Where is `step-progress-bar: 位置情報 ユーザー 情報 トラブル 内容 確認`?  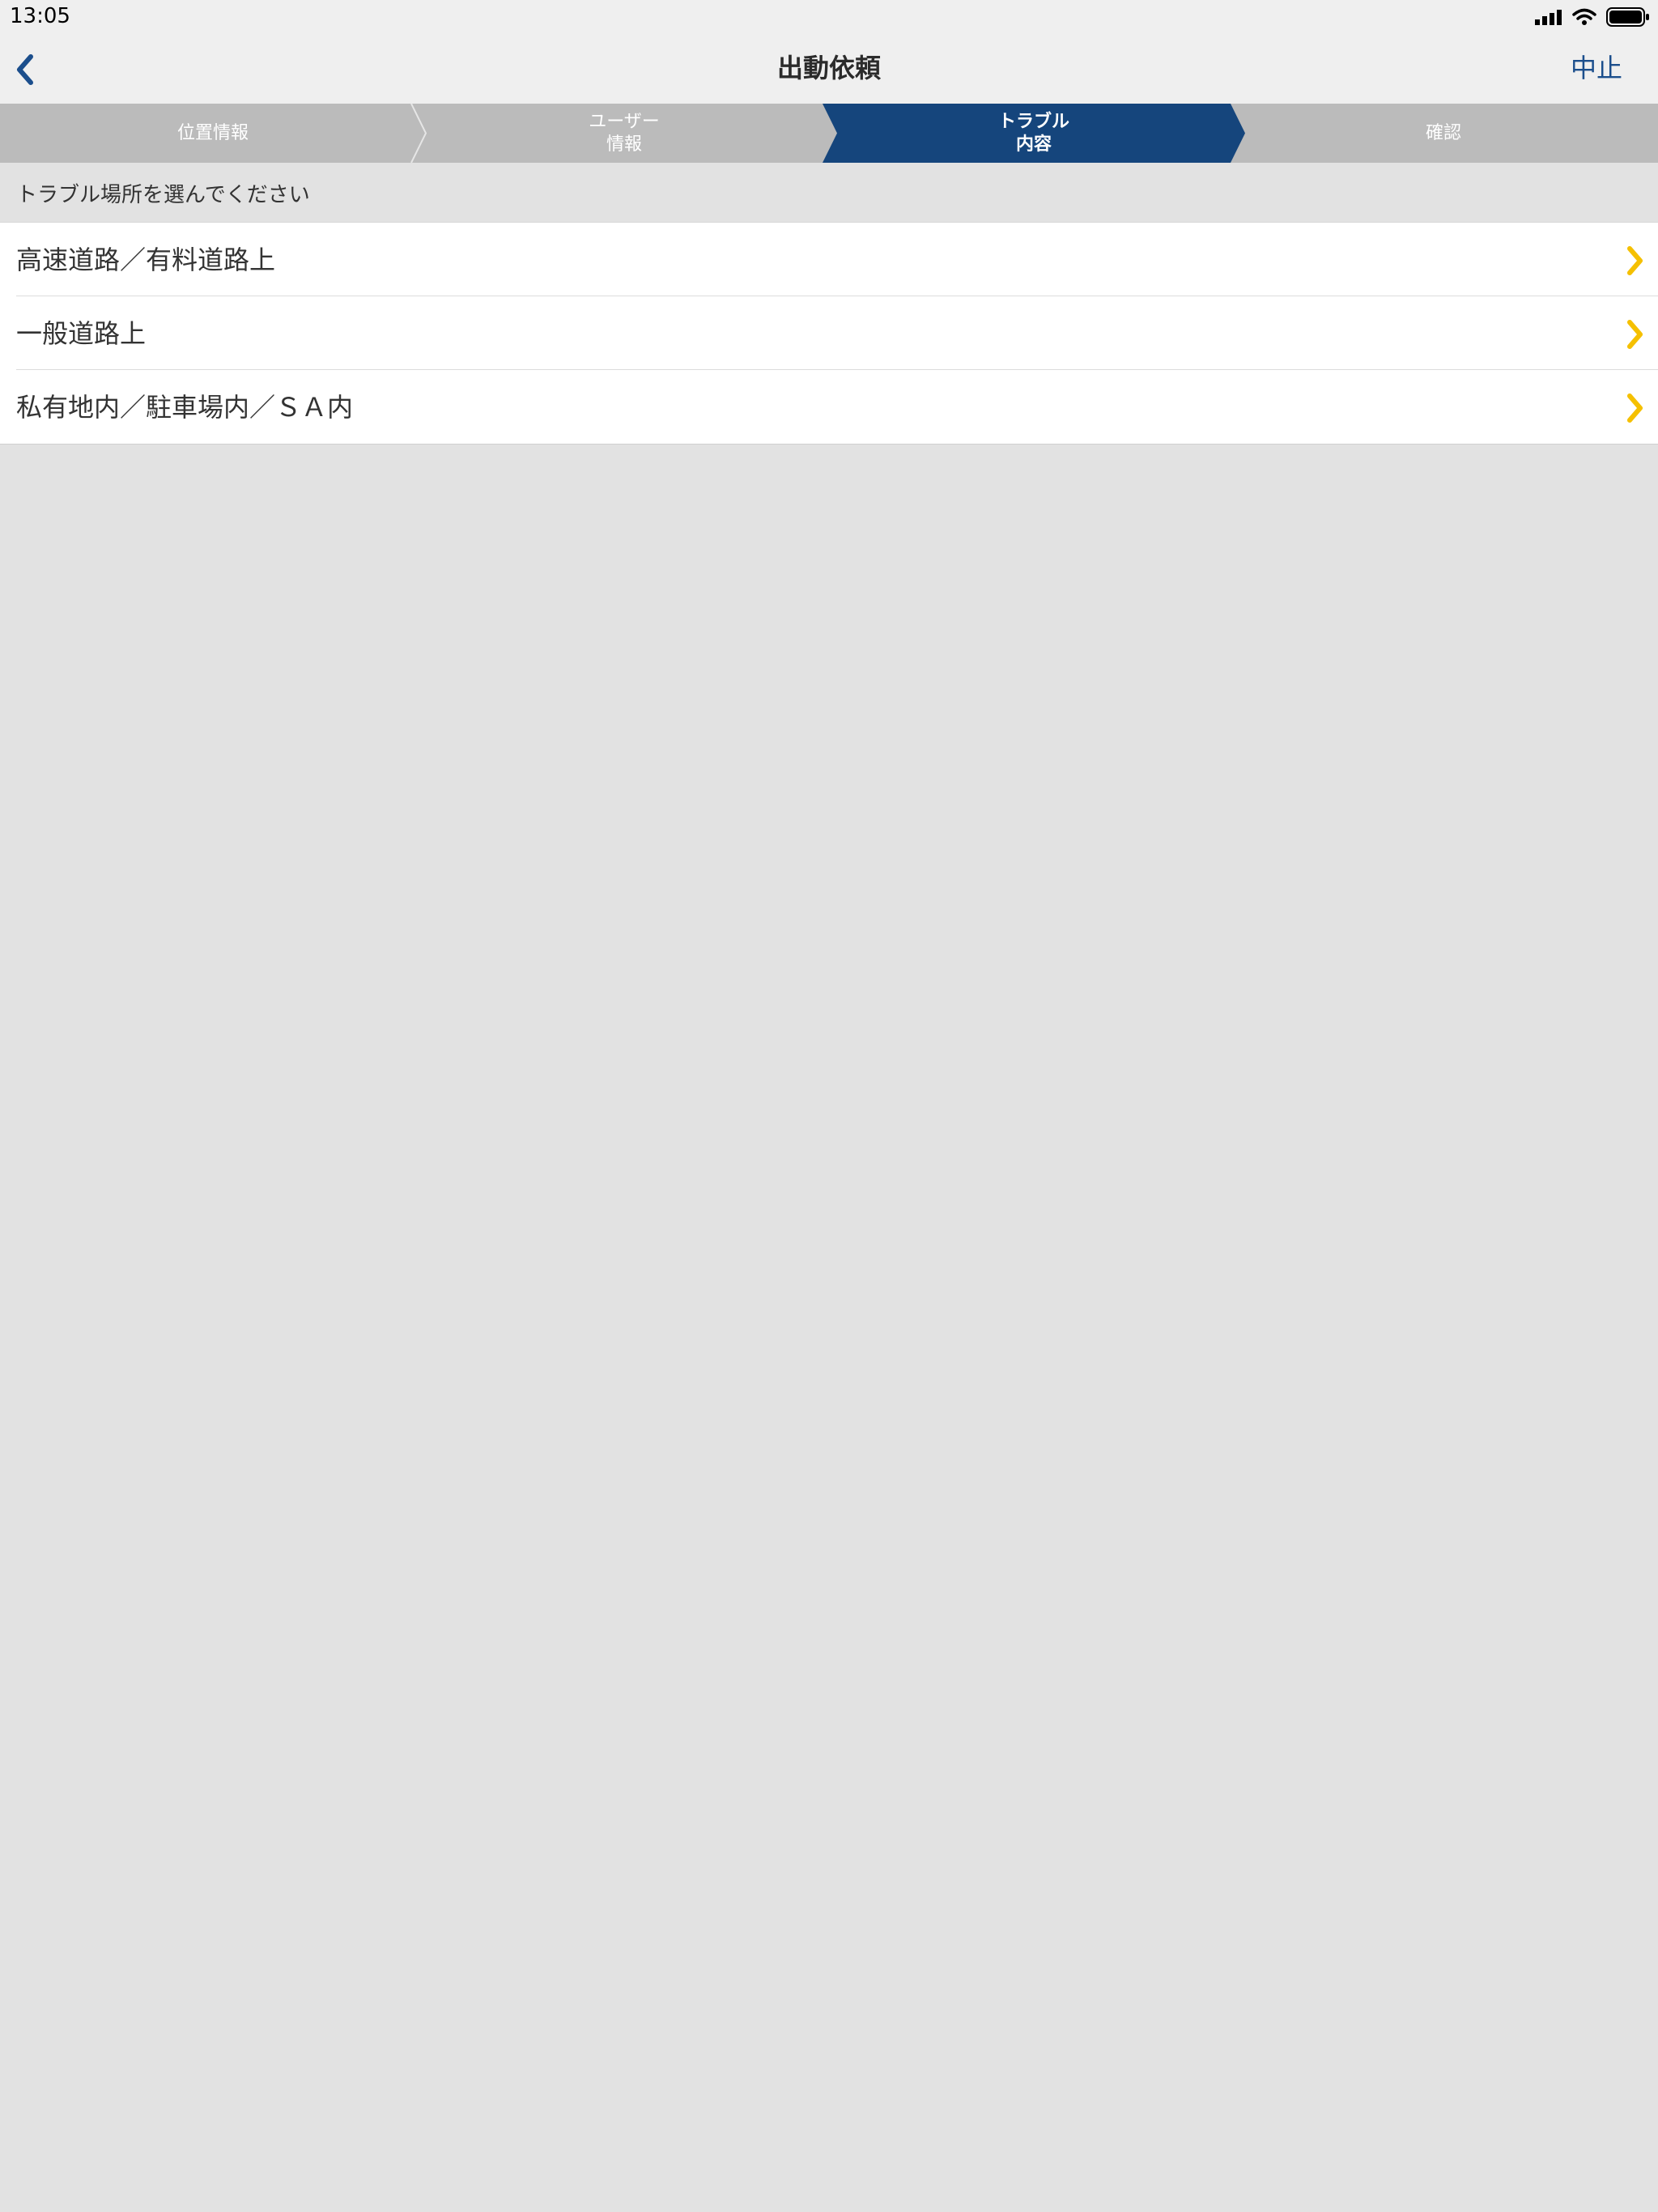 step-progress-bar: 位置情報 ユーザー 情報 トラブル 内容 確認 is located at coordinates (829, 134).